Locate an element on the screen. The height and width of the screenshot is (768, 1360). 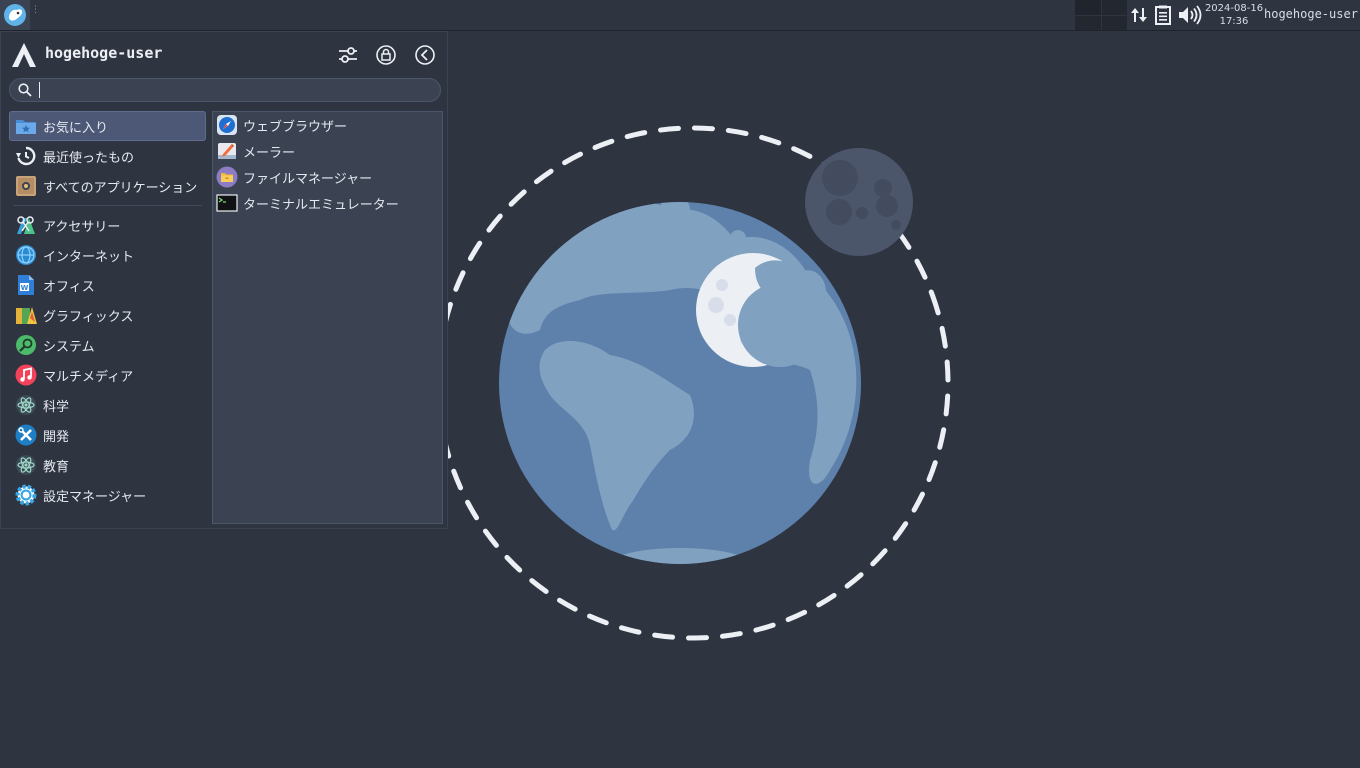
clock-date: 2024-08-16 is located at coordinates (1234, 8).